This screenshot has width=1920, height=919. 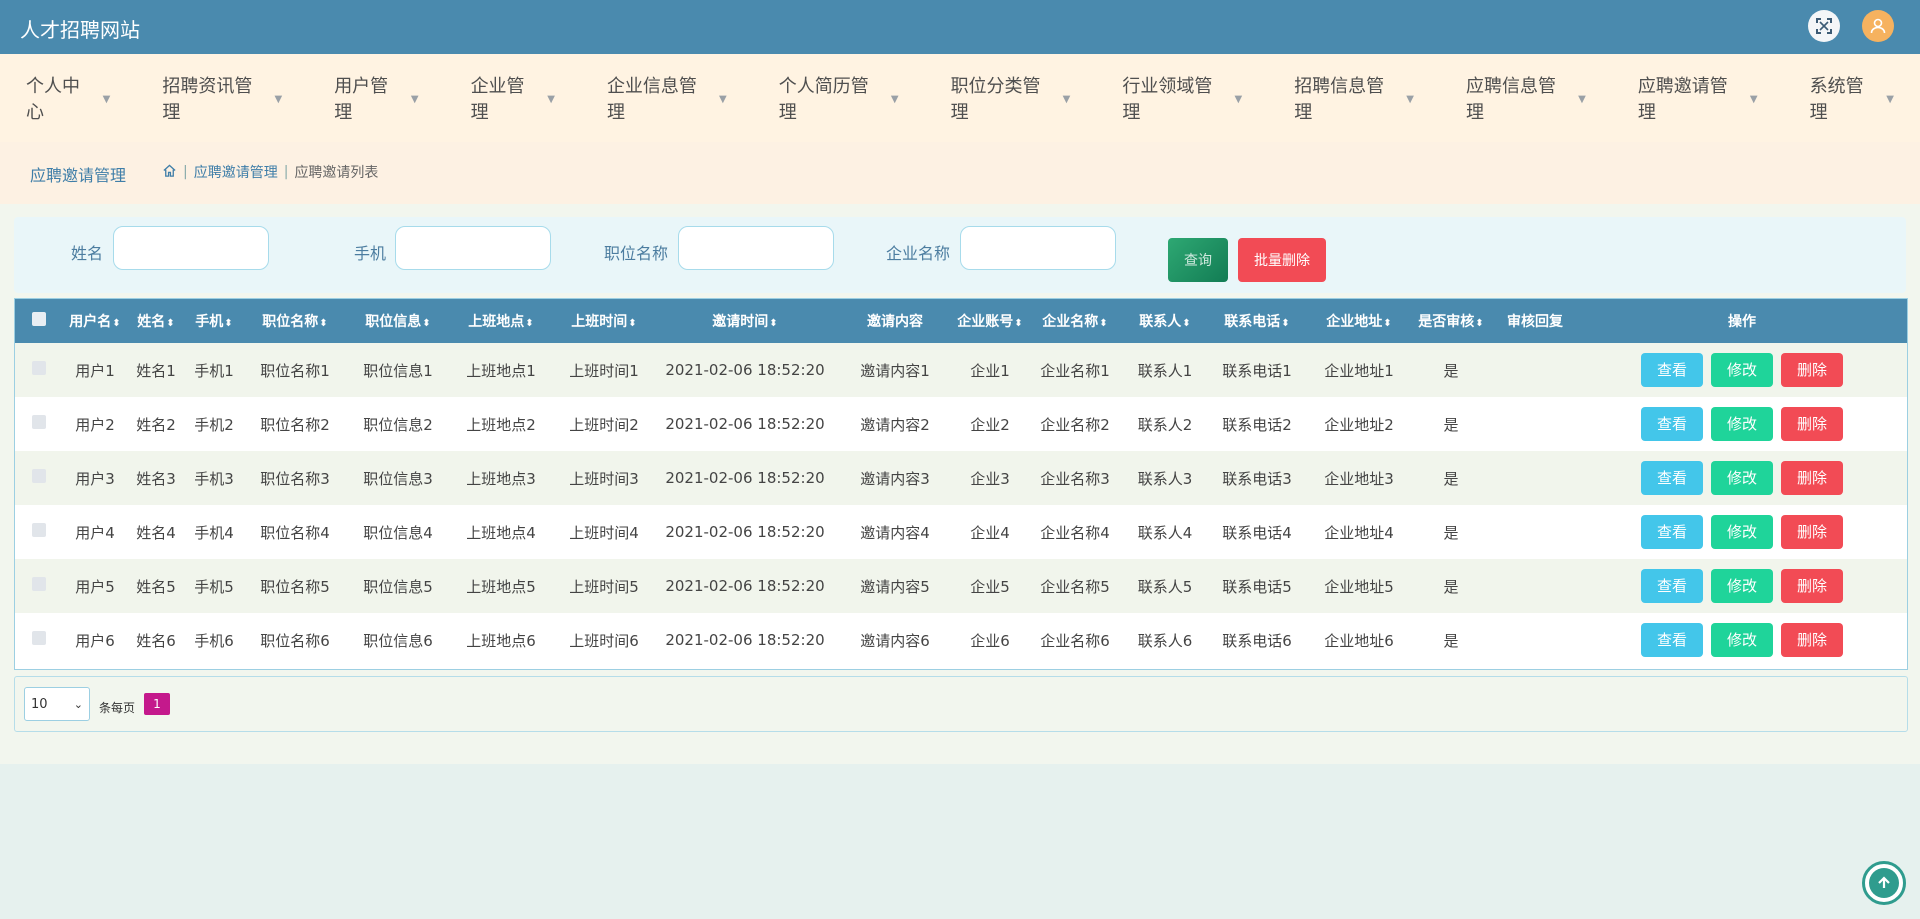 What do you see at coordinates (1884, 883) in the screenshot?
I see `back-to-top-button` at bounding box center [1884, 883].